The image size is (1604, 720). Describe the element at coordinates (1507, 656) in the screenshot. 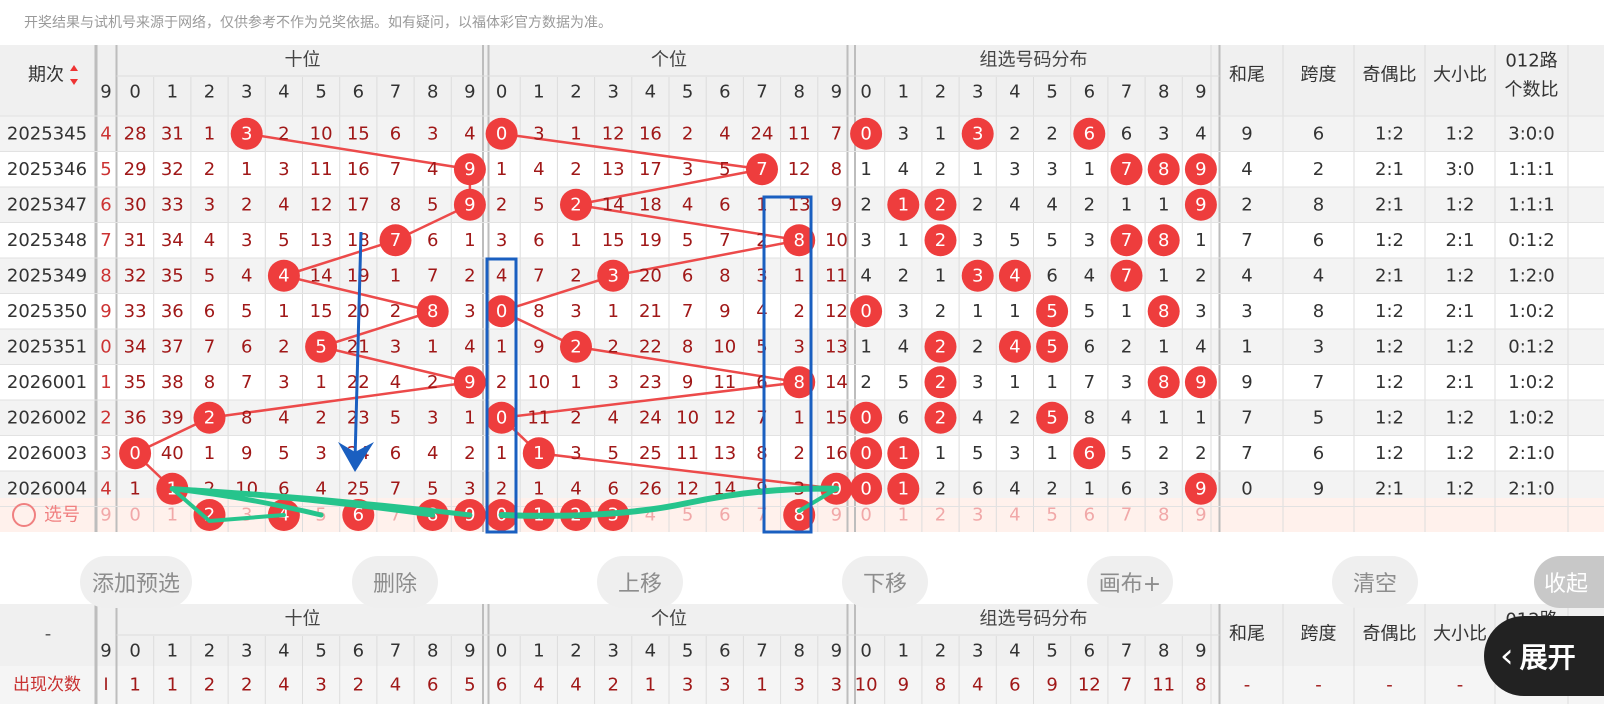

I see `chevron-left-icon: ‹` at that location.